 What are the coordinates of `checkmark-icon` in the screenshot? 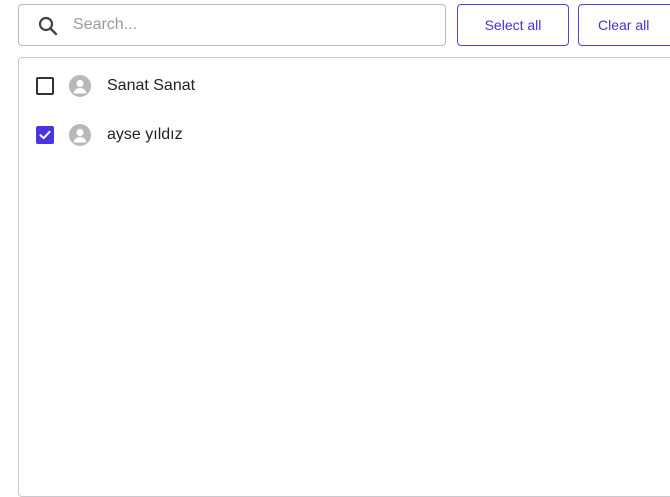 It's located at (45, 135).